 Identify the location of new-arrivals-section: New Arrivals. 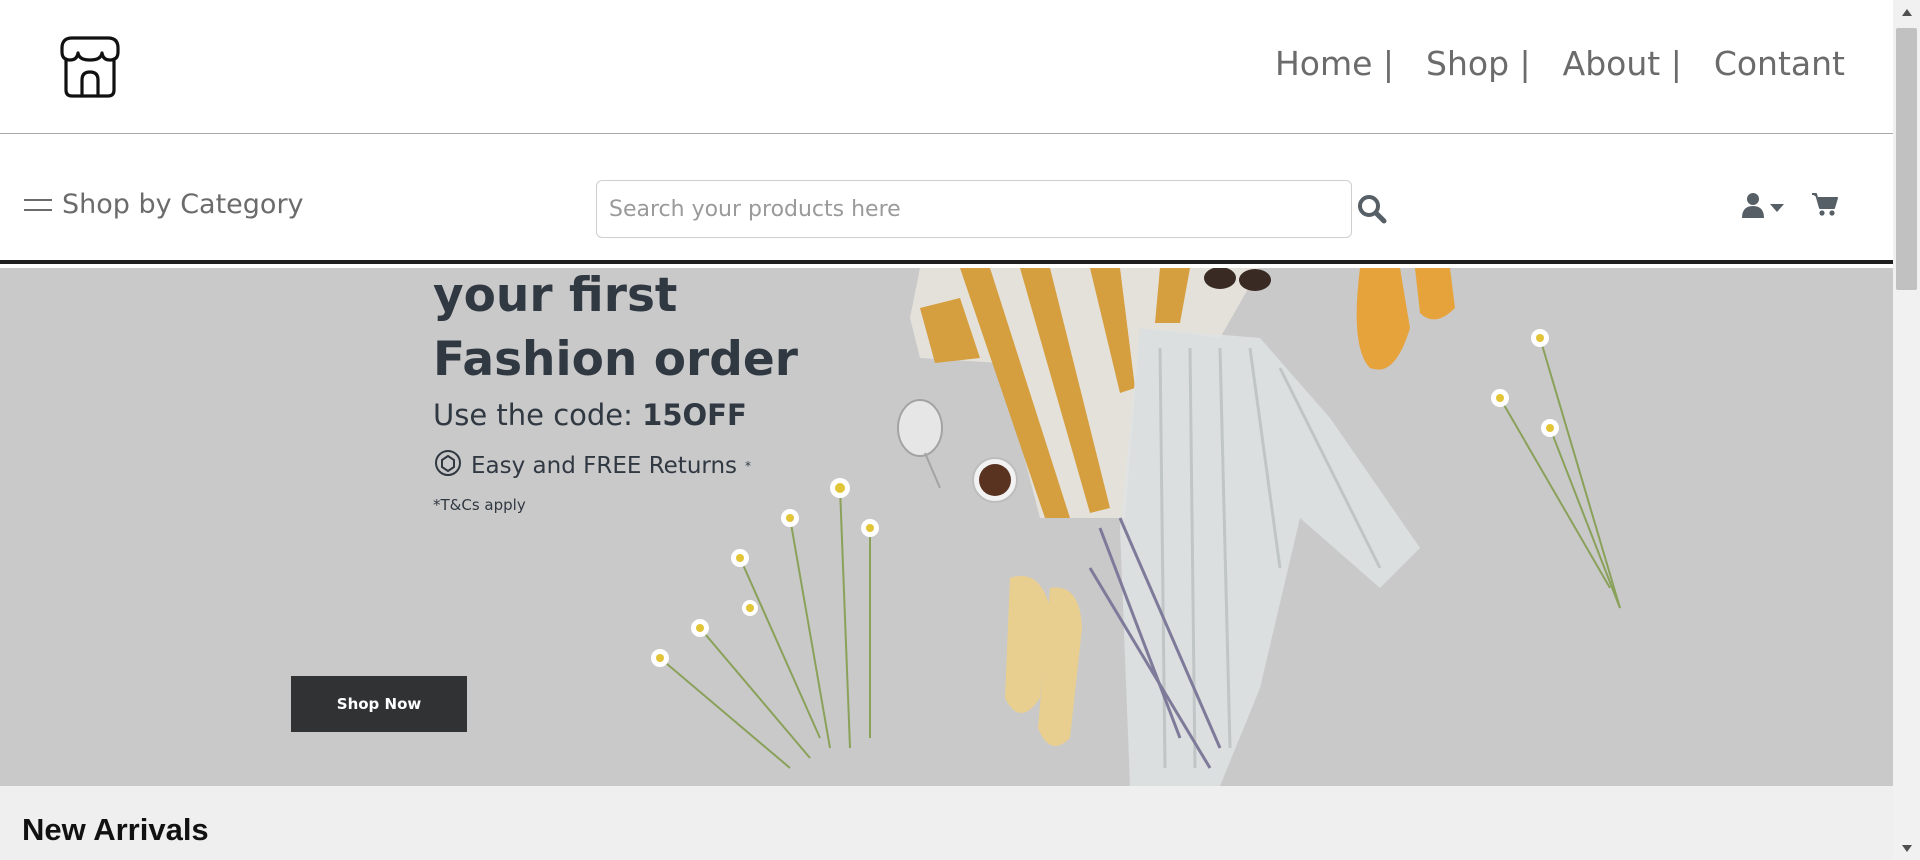
(946, 823).